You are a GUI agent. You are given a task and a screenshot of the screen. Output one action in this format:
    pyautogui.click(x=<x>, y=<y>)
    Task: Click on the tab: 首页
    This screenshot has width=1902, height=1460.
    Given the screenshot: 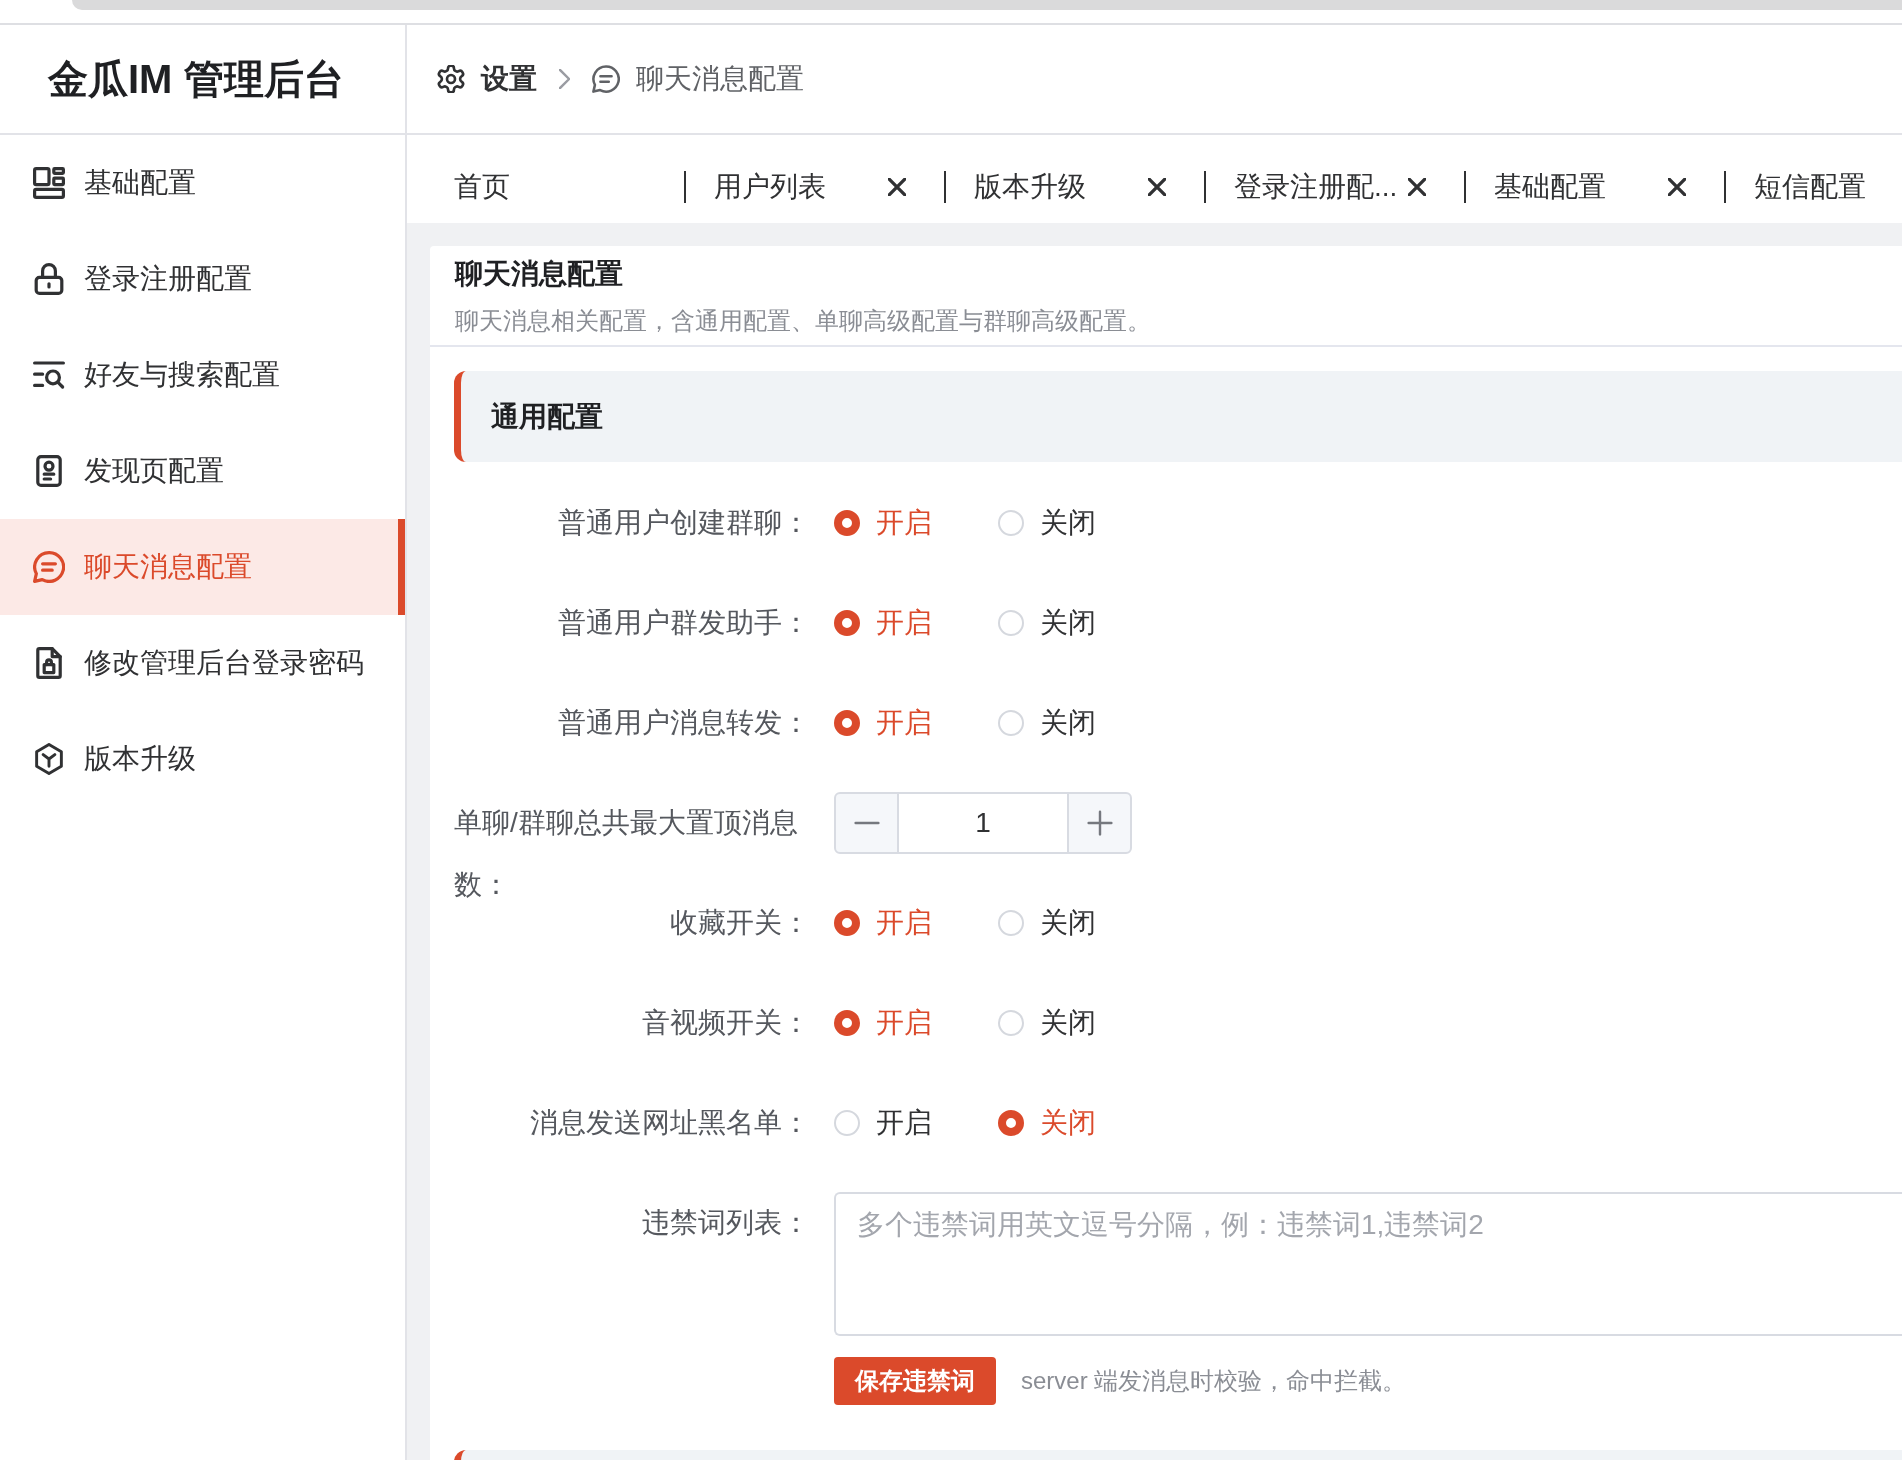 What is the action you would take?
    pyautogui.click(x=555, y=187)
    